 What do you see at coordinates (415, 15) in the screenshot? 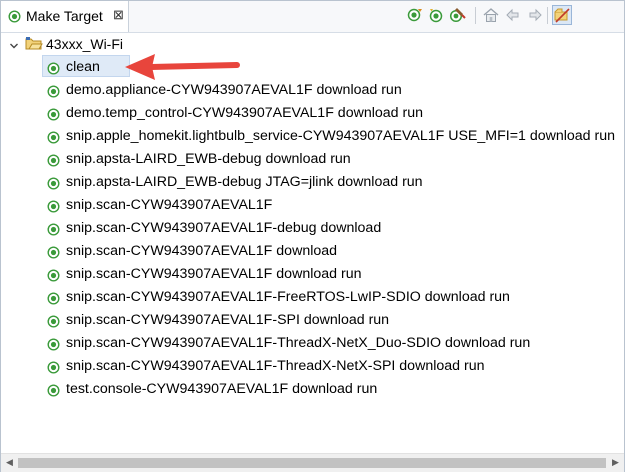
I see `build-target-icon` at bounding box center [415, 15].